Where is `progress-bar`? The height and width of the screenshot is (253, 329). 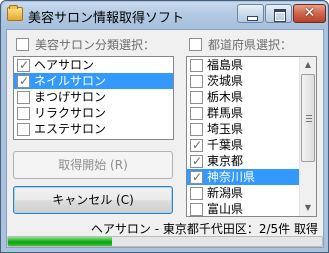
progress-bar is located at coordinates (165, 241).